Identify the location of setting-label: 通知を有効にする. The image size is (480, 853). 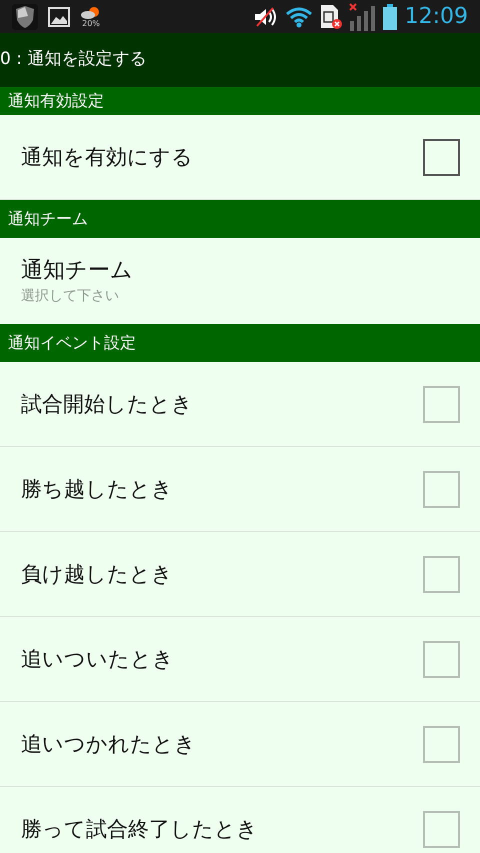
(107, 157).